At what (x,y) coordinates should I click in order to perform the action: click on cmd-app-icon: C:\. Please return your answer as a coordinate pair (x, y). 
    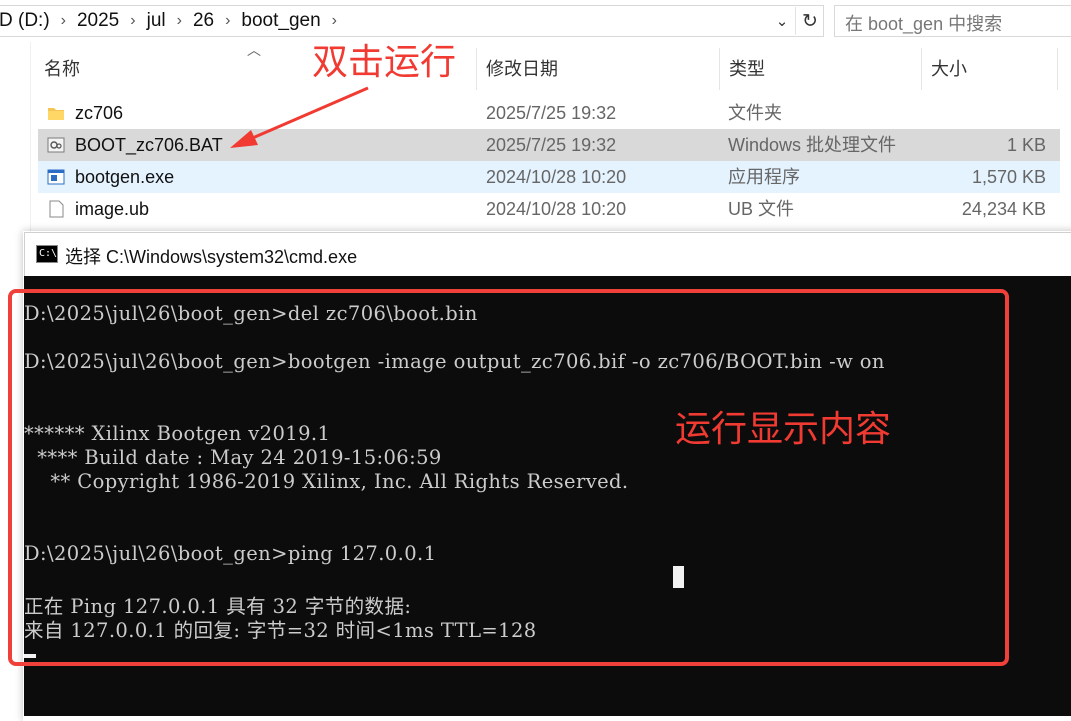
    Looking at the image, I should click on (47, 254).